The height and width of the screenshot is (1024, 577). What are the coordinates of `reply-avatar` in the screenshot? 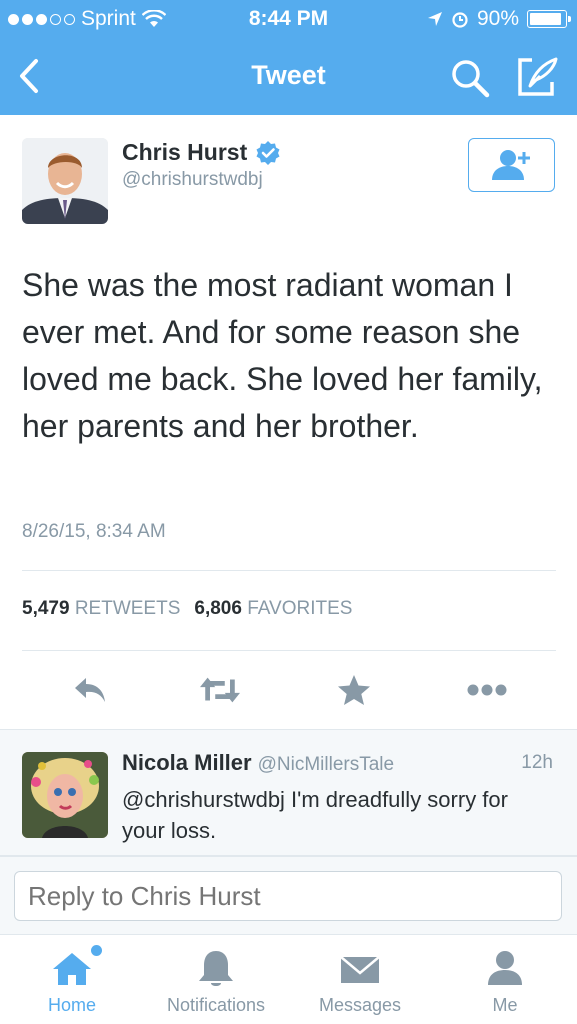 It's located at (65, 795).